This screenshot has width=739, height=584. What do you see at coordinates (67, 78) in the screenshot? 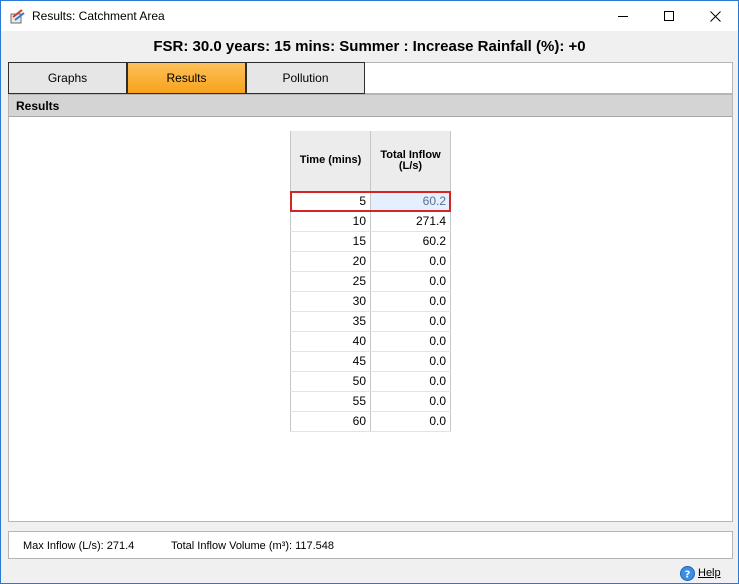
I see `tab-graphs: Graphs` at bounding box center [67, 78].